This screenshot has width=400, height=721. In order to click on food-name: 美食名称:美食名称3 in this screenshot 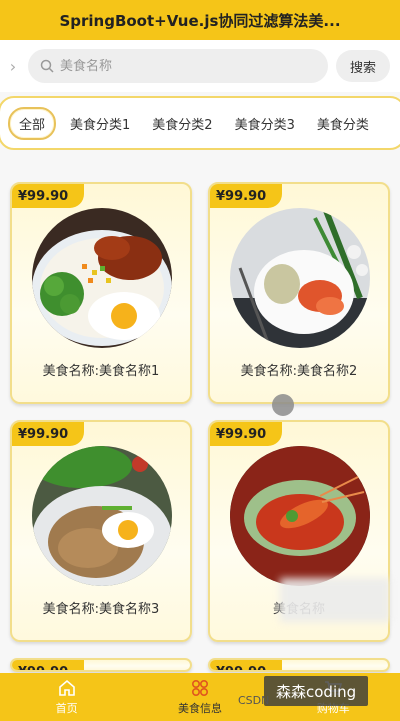, I will do `click(101, 609)`.